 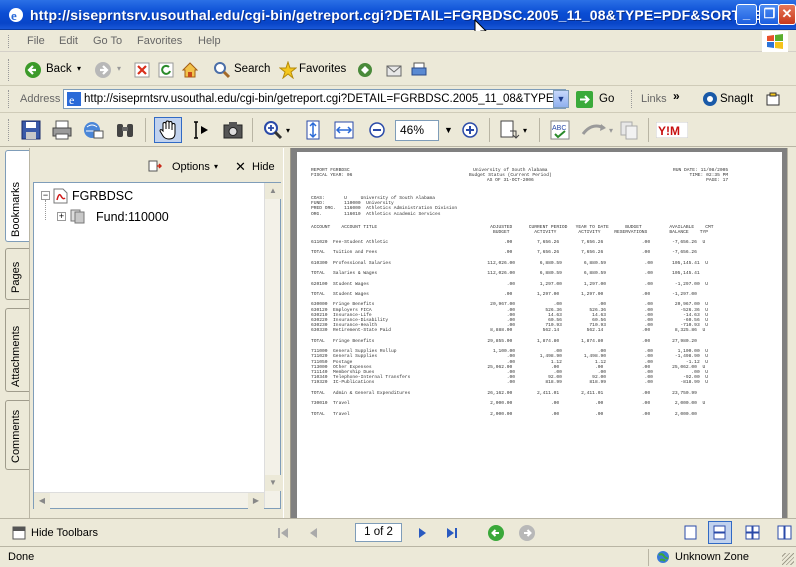 What do you see at coordinates (263, 167) in the screenshot?
I see `hide-button: Hide` at bounding box center [263, 167].